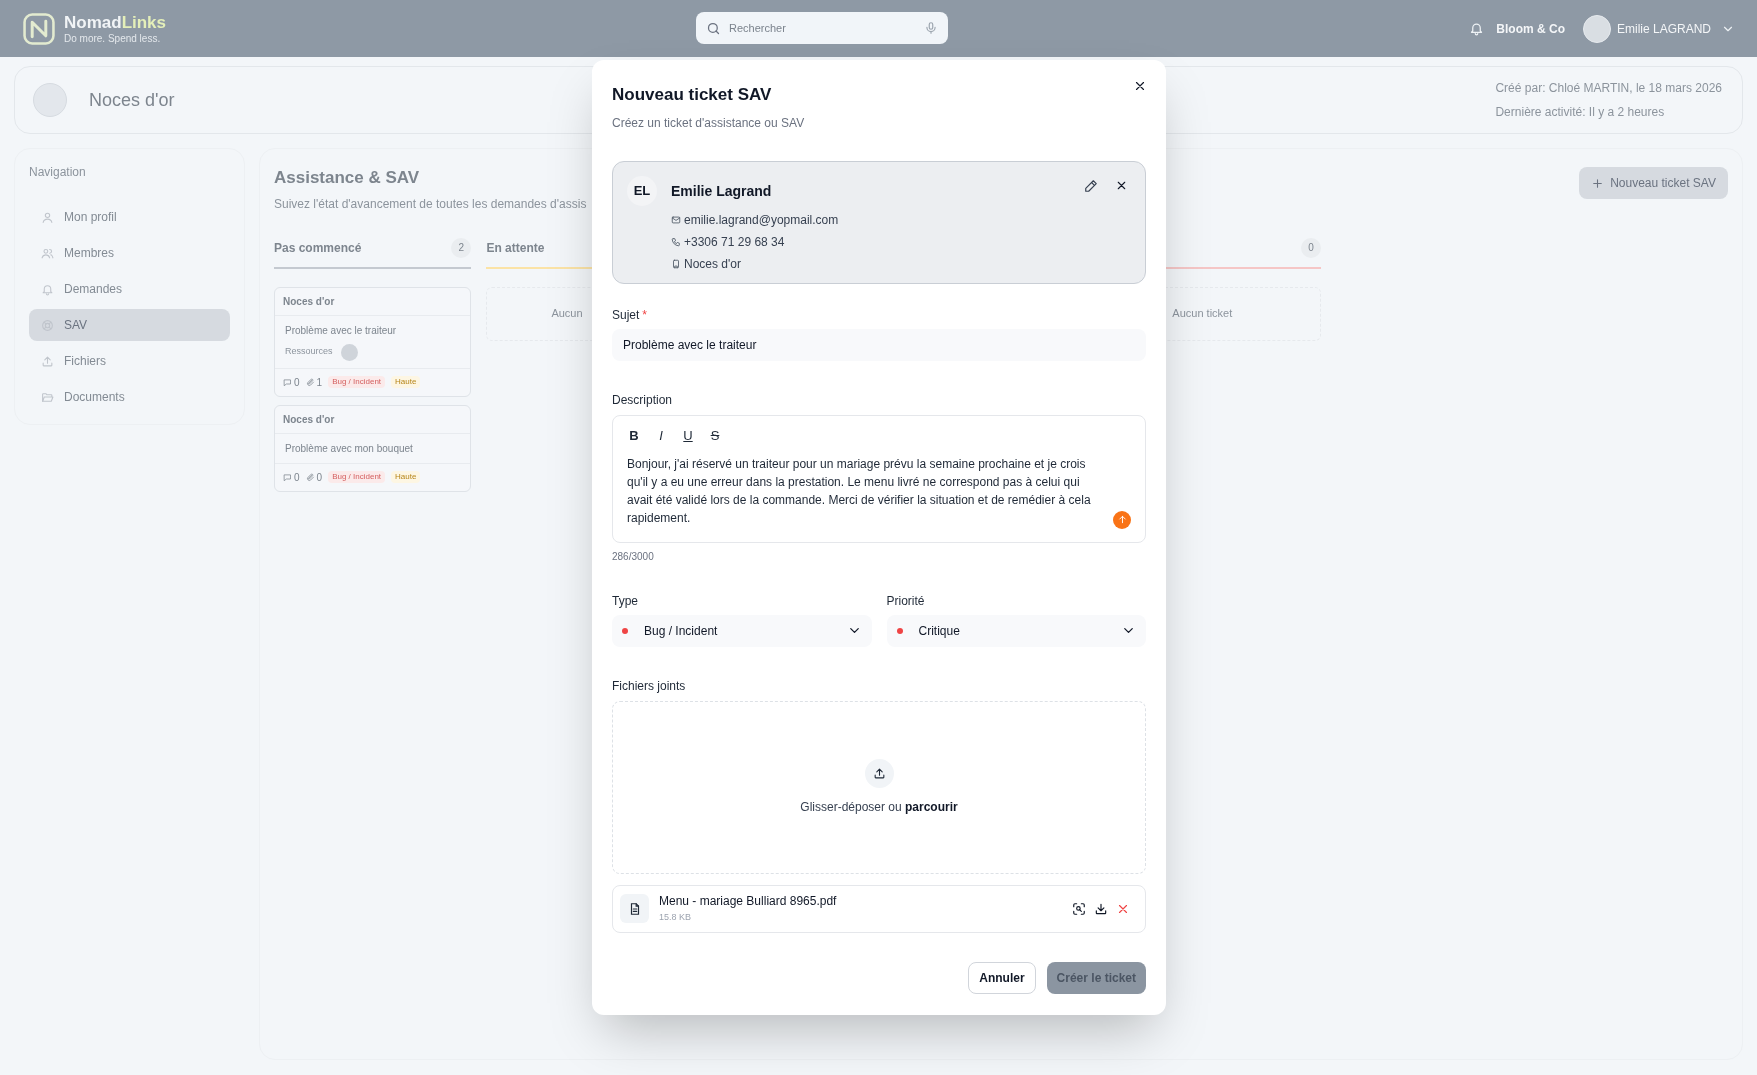 The image size is (1757, 1075). Describe the element at coordinates (676, 241) in the screenshot. I see `phone-icon` at that location.